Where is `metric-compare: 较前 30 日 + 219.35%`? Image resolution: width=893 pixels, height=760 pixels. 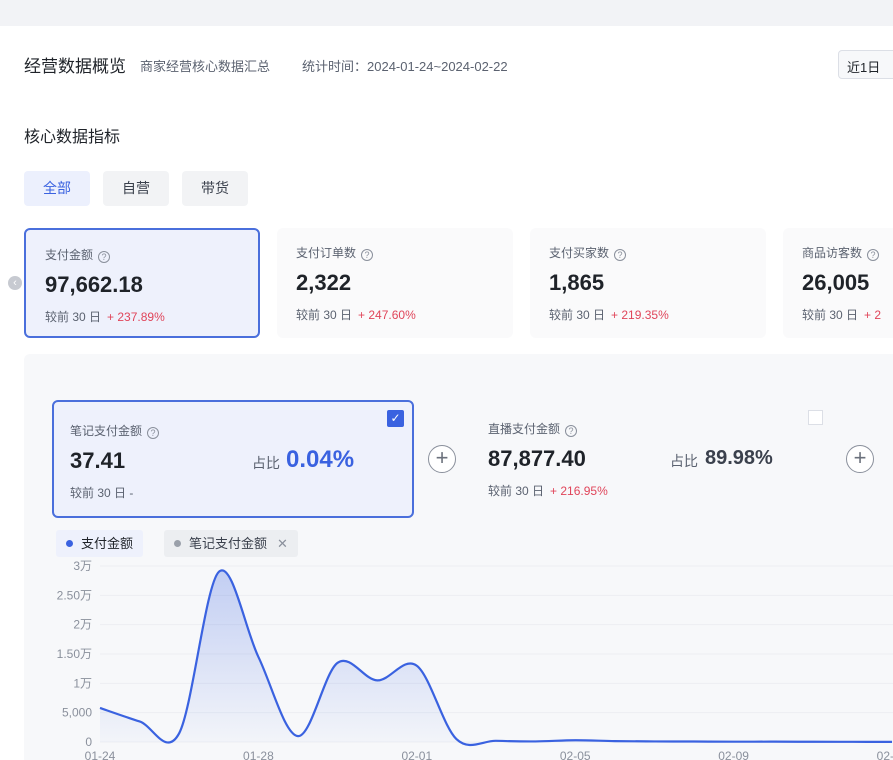
metric-compare: 较前 30 日 + 219.35% is located at coordinates (609, 315).